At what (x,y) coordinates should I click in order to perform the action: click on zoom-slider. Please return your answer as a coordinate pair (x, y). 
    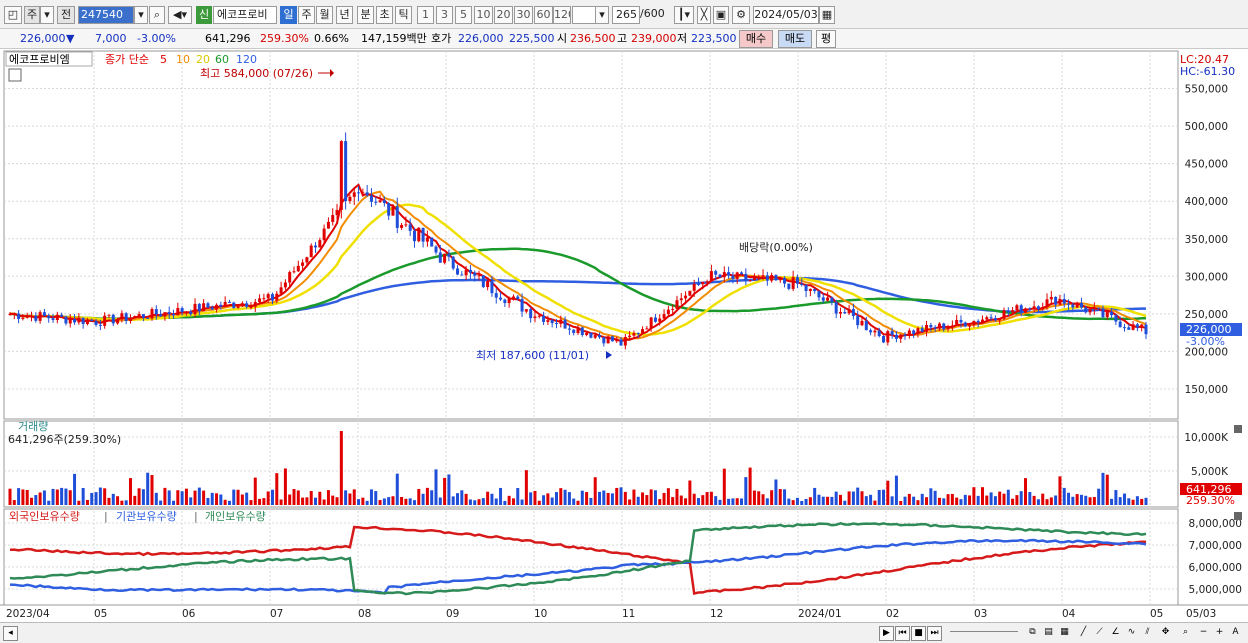
    Looking at the image, I should click on (984, 633).